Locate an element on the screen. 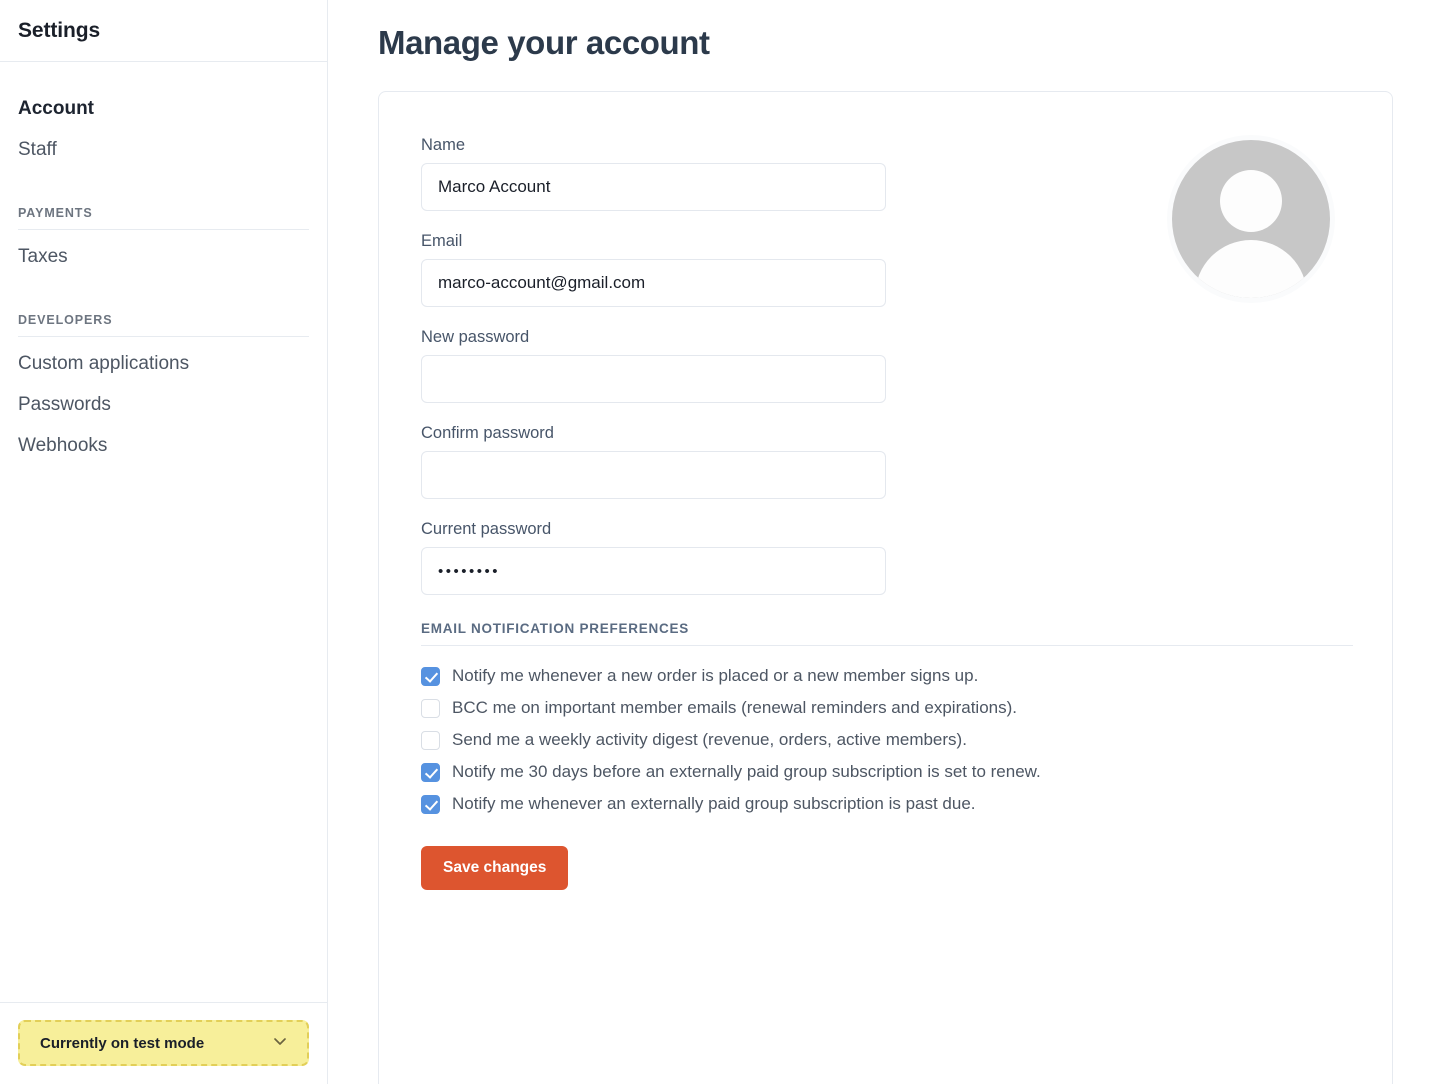  field-label: New password is located at coordinates (475, 337).